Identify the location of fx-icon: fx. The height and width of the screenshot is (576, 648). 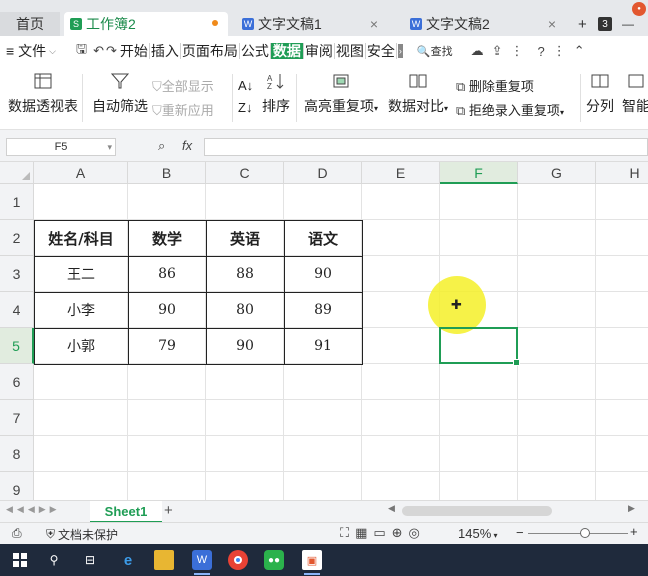
(187, 145).